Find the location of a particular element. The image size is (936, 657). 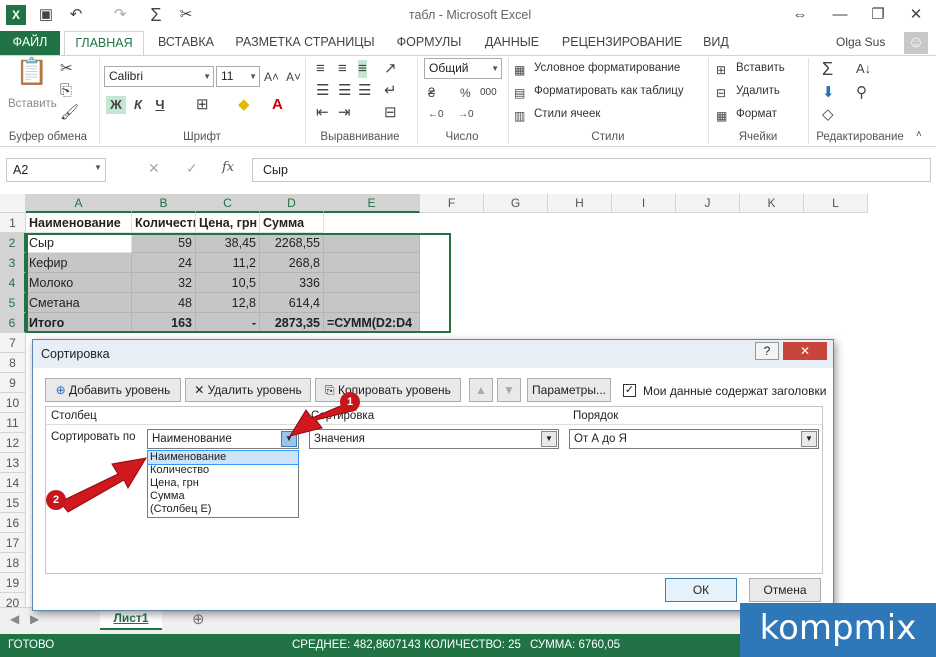

watermark-logo: kompmix is located at coordinates (838, 630).